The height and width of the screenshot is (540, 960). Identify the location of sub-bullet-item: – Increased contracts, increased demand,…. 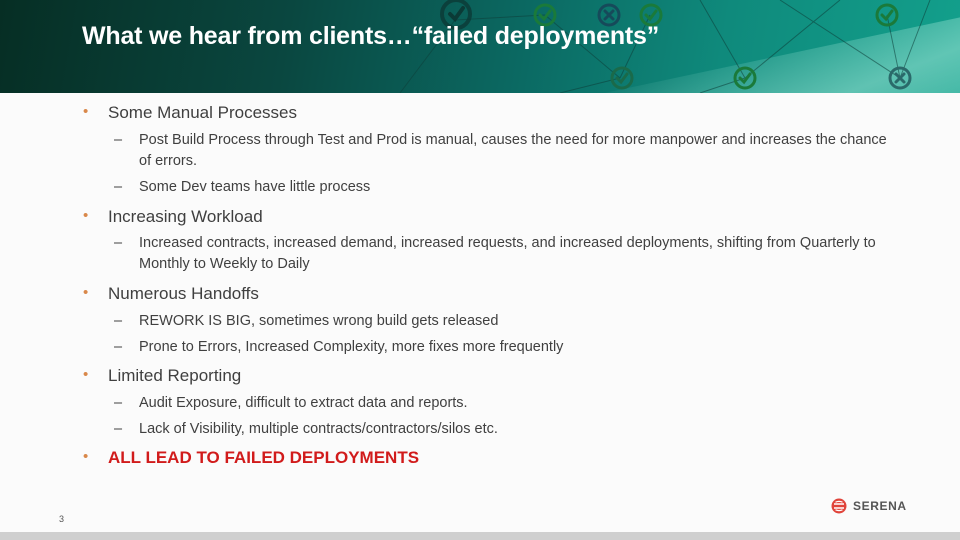
(506, 254).